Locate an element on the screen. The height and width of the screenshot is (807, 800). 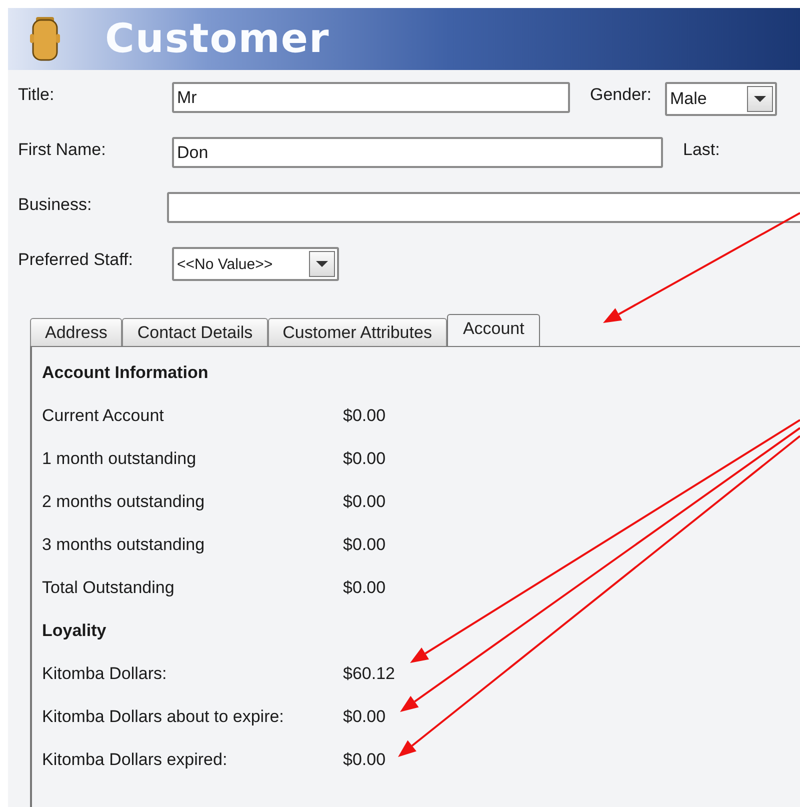
gender-dropdown: Male is located at coordinates (721, 99).